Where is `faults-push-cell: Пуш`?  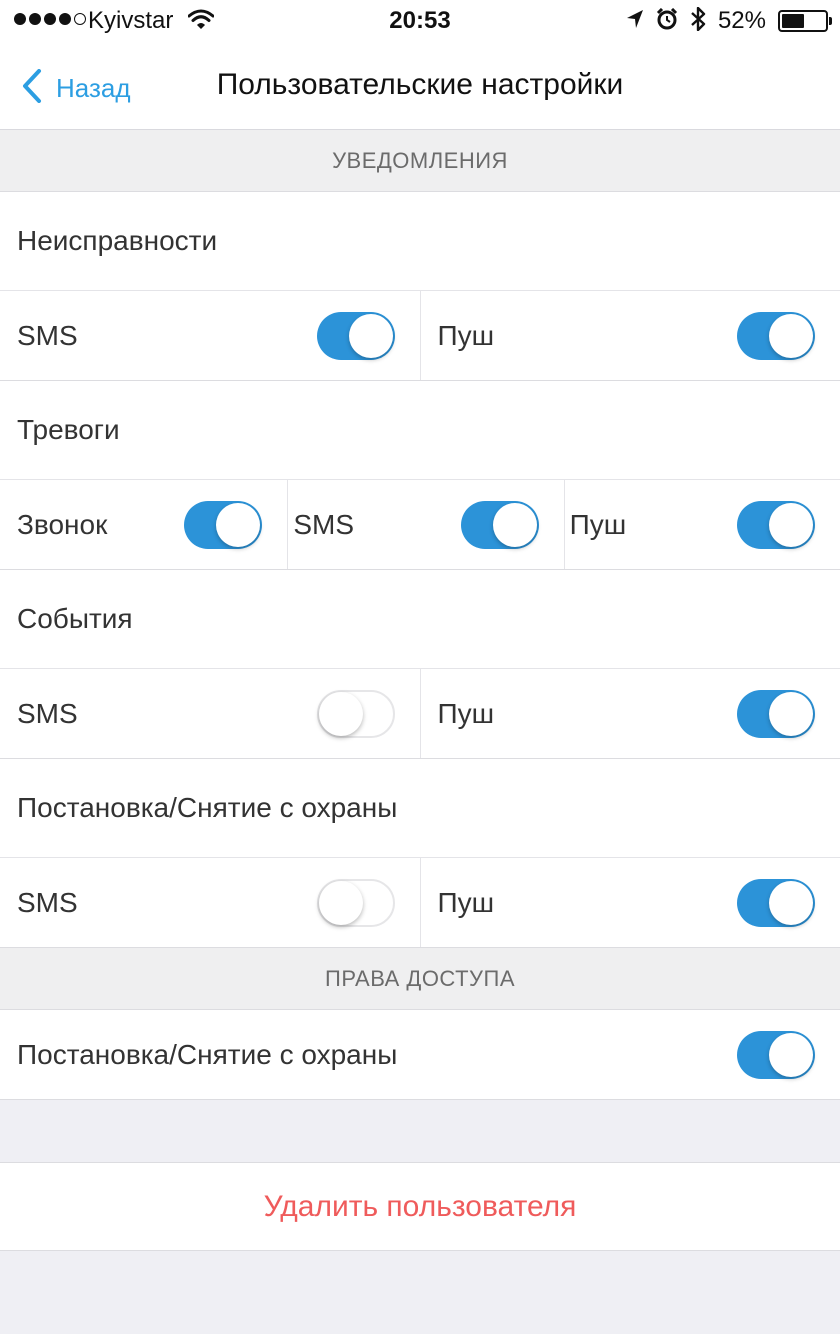 faults-push-cell: Пуш is located at coordinates (630, 335).